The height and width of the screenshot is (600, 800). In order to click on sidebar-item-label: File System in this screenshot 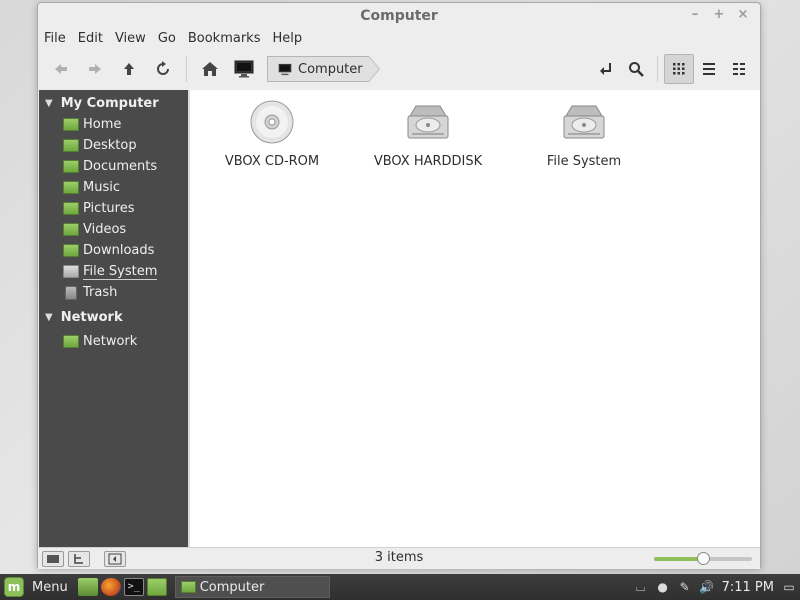, I will do `click(120, 271)`.